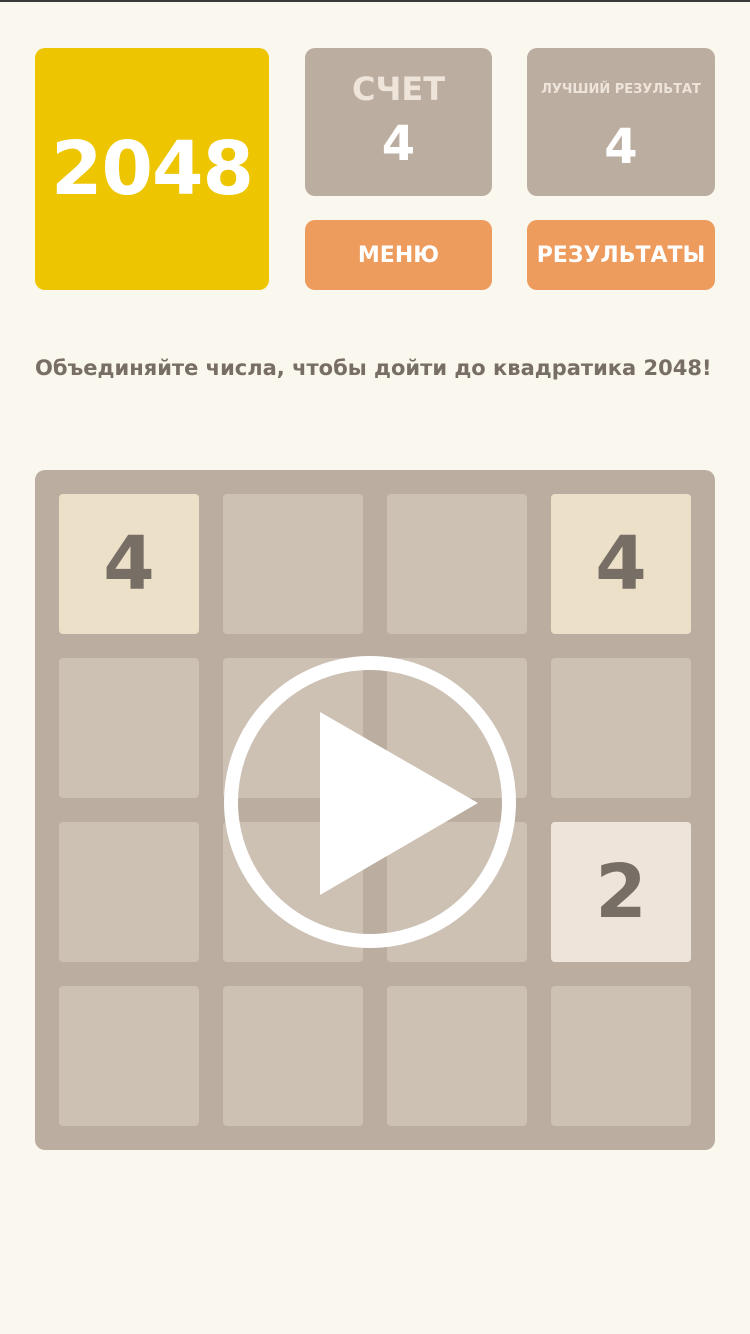  Describe the element at coordinates (375, 1) in the screenshot. I see `top-border` at that location.